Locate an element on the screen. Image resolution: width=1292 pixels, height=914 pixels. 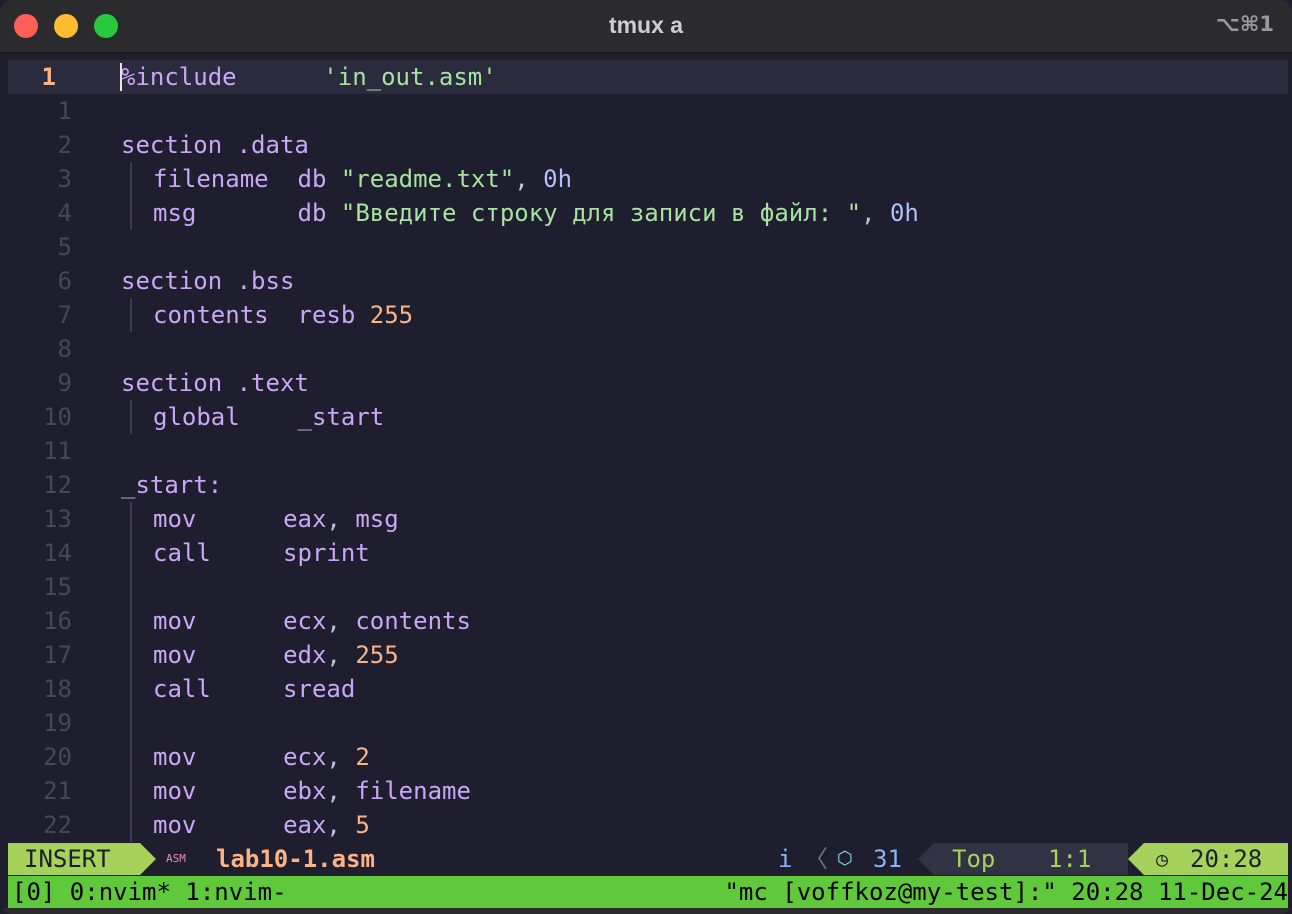
line-number: 5 is located at coordinates (64, 247).